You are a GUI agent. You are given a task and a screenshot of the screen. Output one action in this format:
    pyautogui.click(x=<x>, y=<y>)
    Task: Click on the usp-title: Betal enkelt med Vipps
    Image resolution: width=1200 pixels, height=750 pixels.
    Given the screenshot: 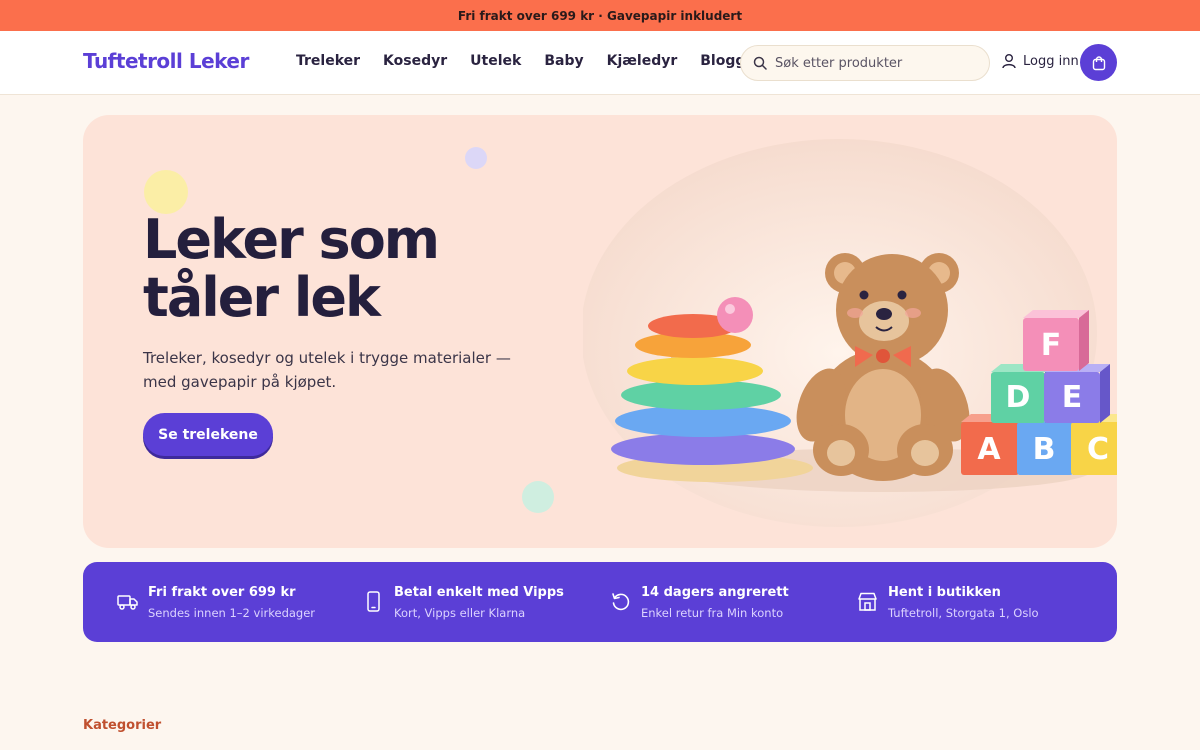 What is the action you would take?
    pyautogui.click(x=479, y=592)
    